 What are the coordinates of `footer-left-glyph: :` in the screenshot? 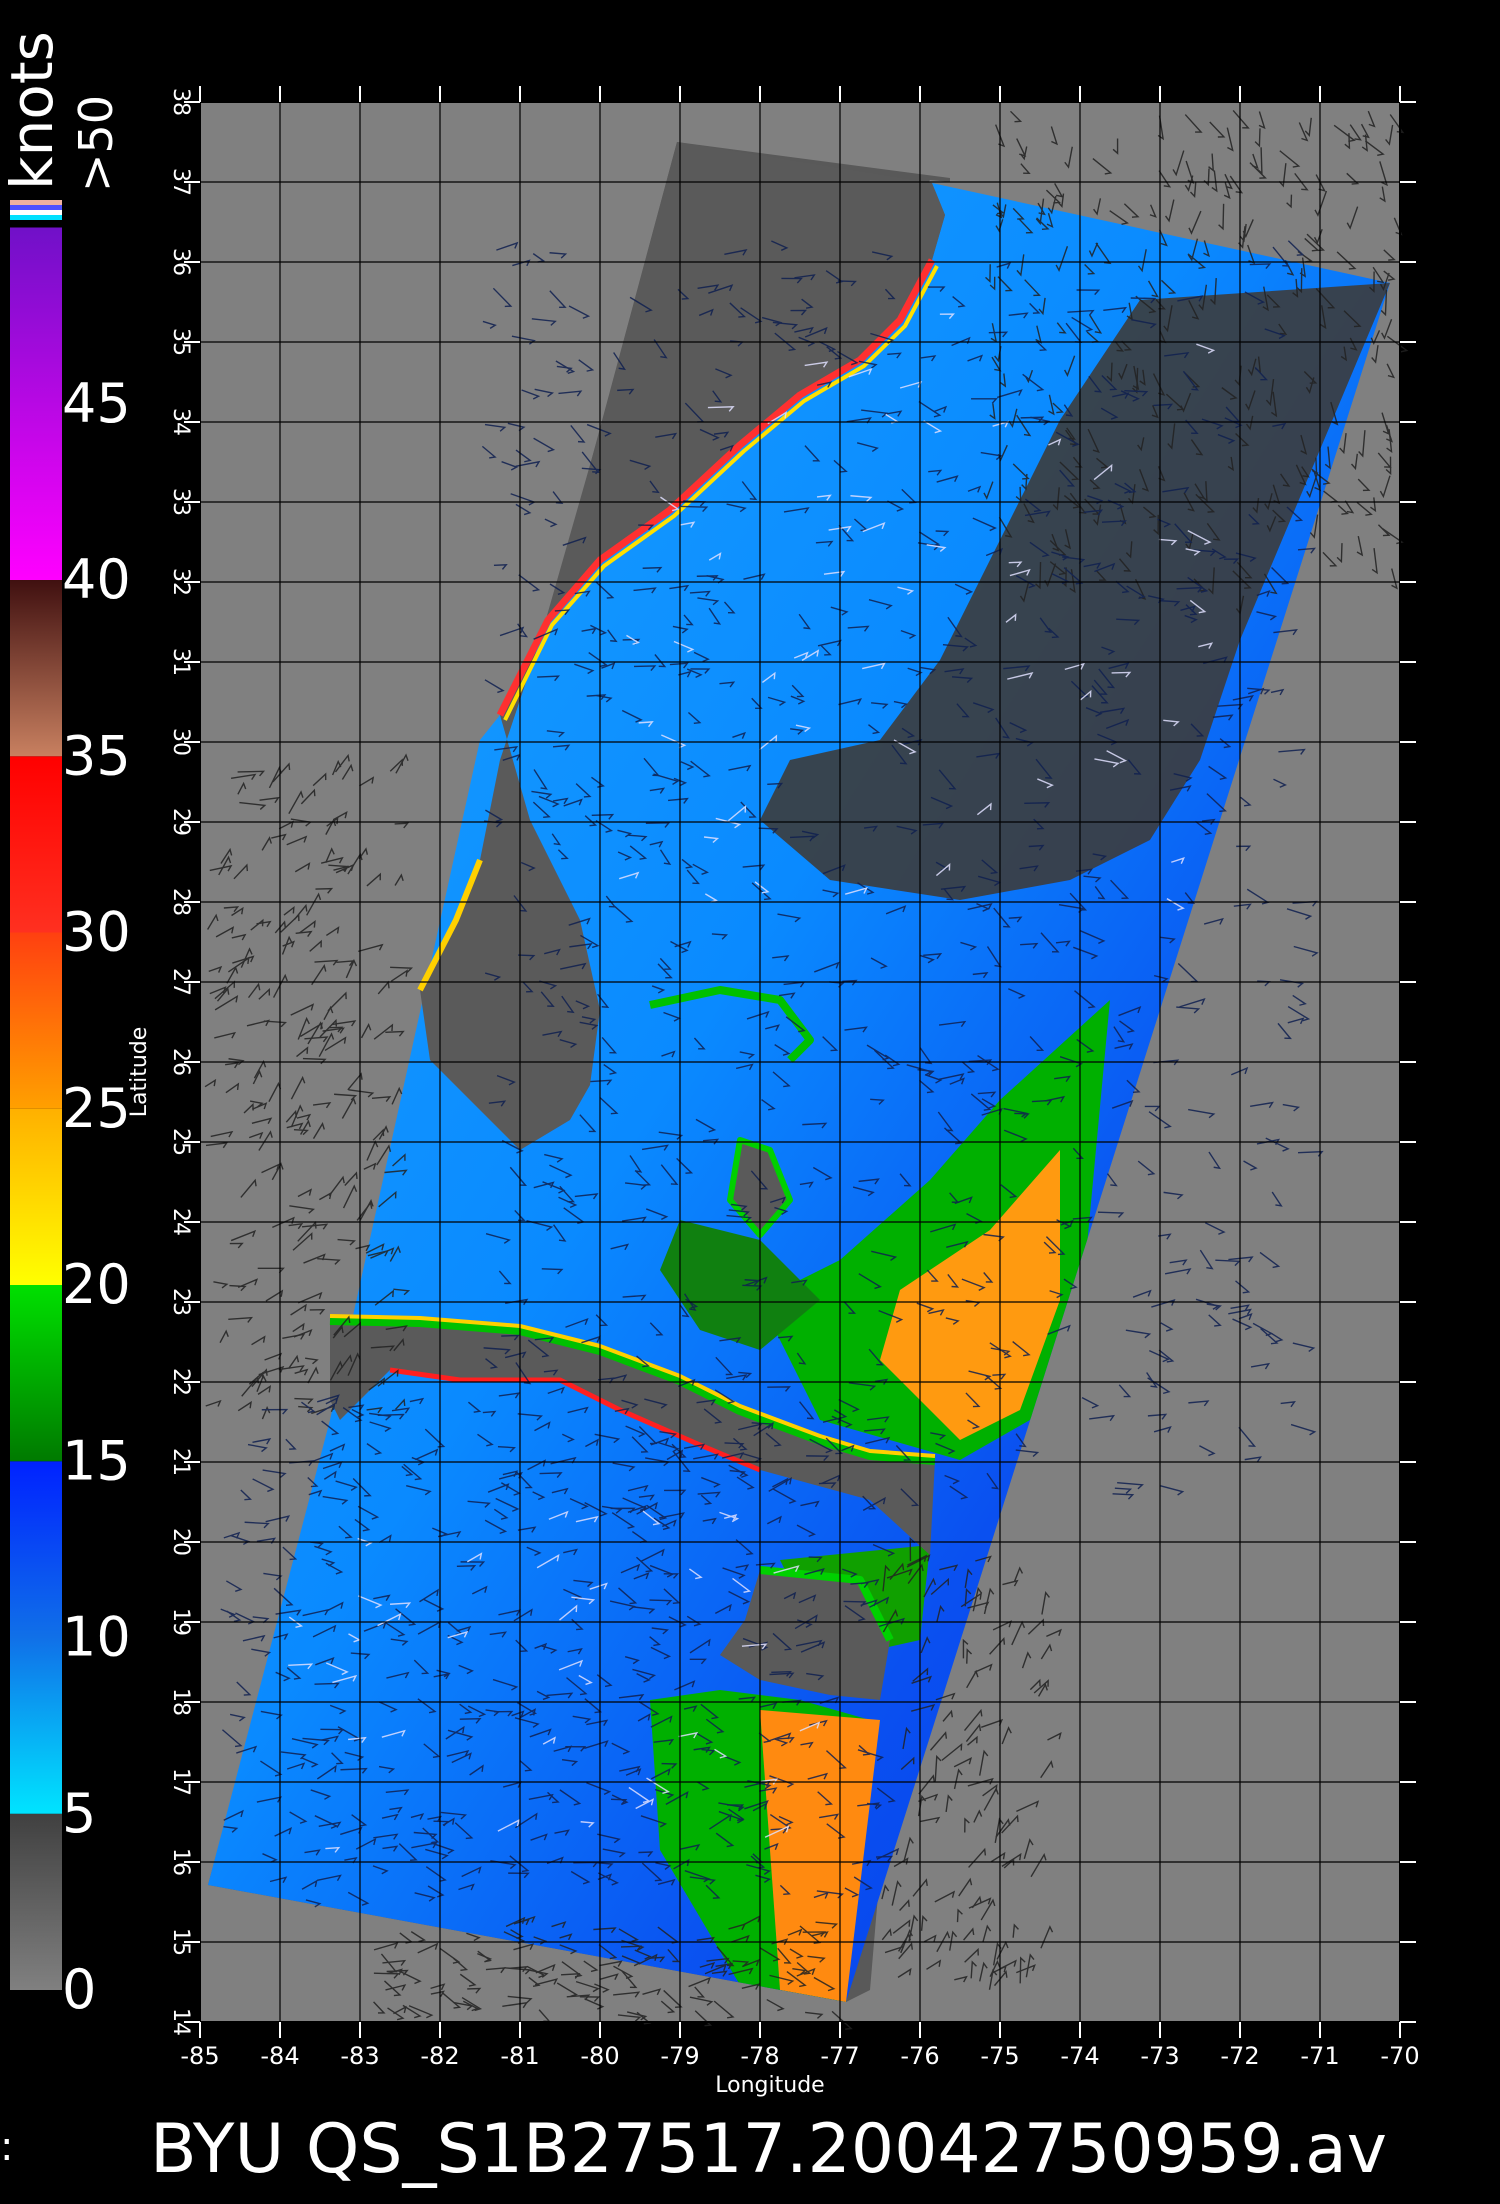 It's located at (6, 2147).